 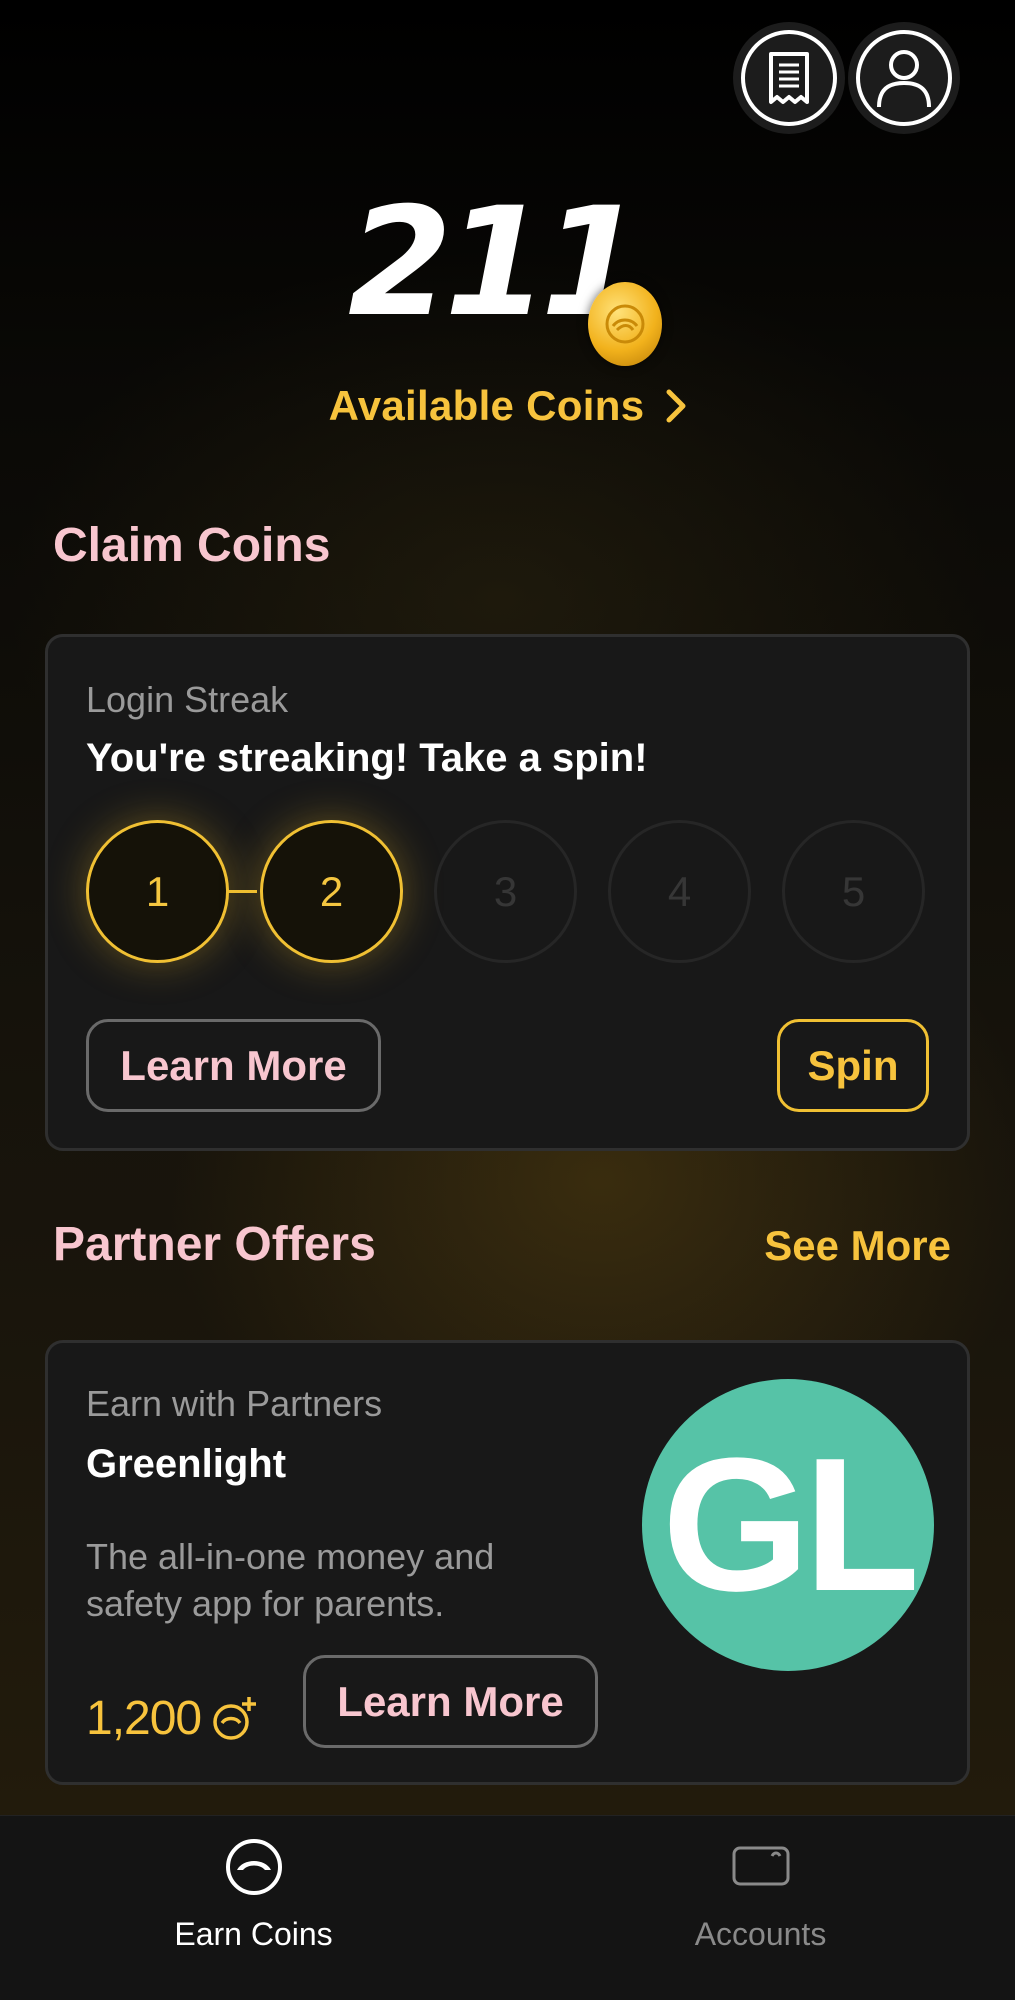 What do you see at coordinates (625, 324) in the screenshot?
I see `coin-icon` at bounding box center [625, 324].